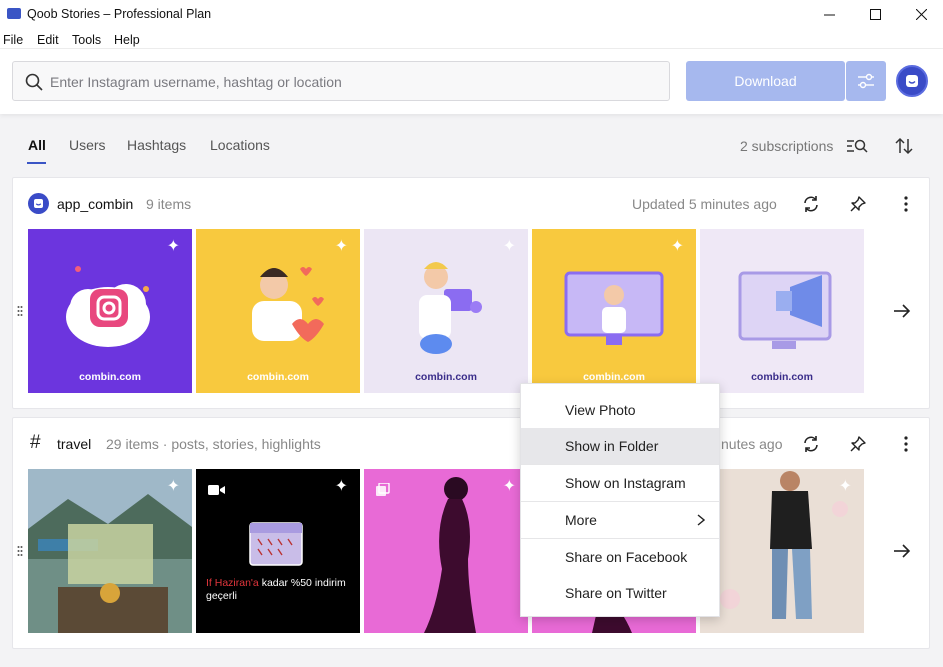 The width and height of the screenshot is (943, 667). Describe the element at coordinates (34, 82) in the screenshot. I see `search-icon` at that location.